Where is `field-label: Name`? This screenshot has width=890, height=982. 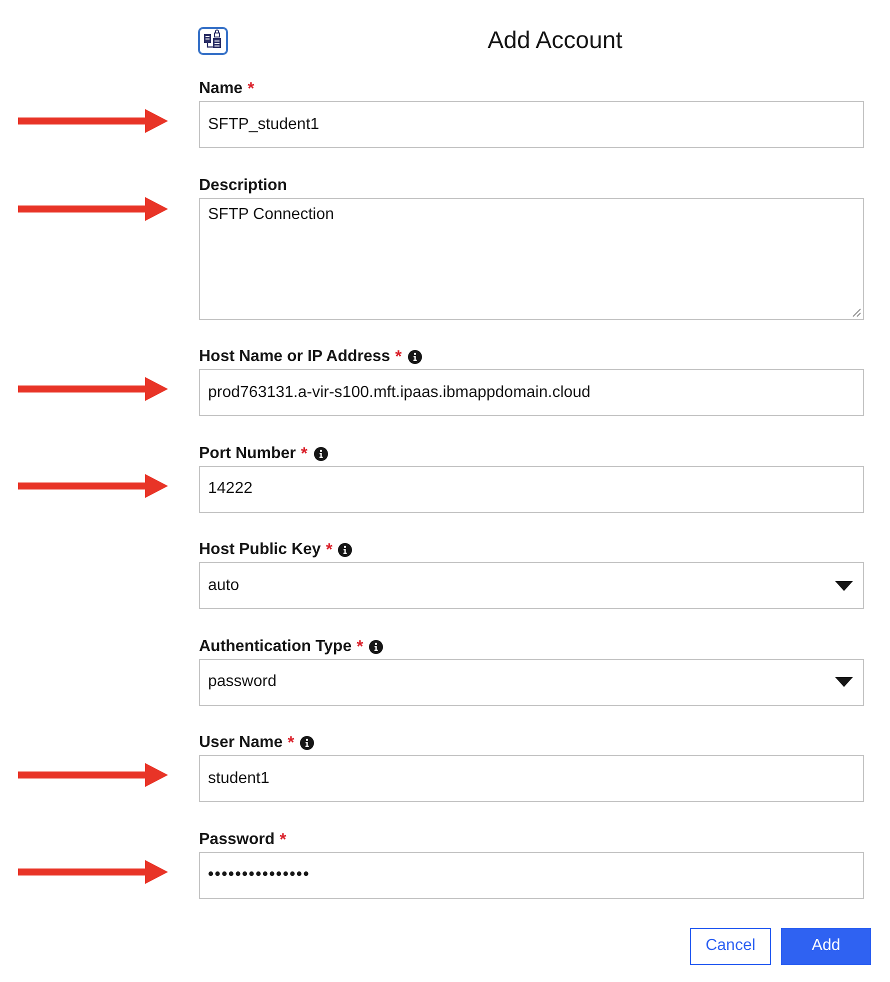
field-label: Name is located at coordinates (221, 89).